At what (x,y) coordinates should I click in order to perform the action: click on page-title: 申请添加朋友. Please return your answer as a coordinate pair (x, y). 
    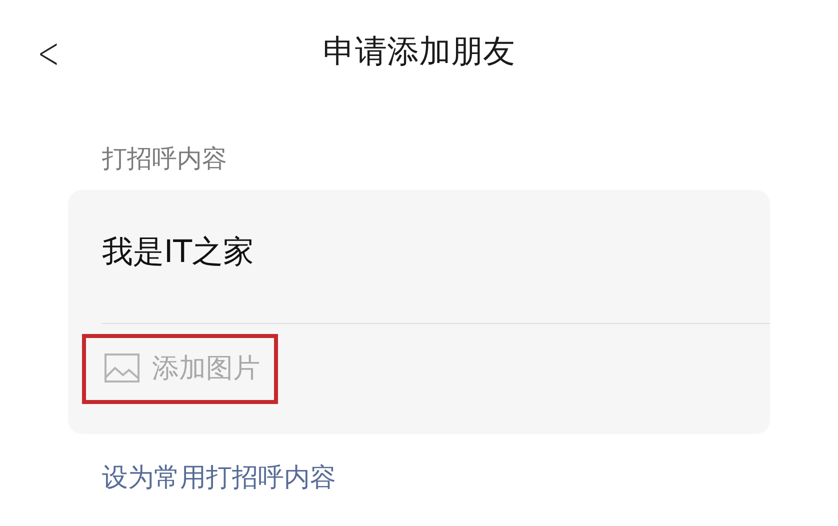
    Looking at the image, I should click on (419, 51).